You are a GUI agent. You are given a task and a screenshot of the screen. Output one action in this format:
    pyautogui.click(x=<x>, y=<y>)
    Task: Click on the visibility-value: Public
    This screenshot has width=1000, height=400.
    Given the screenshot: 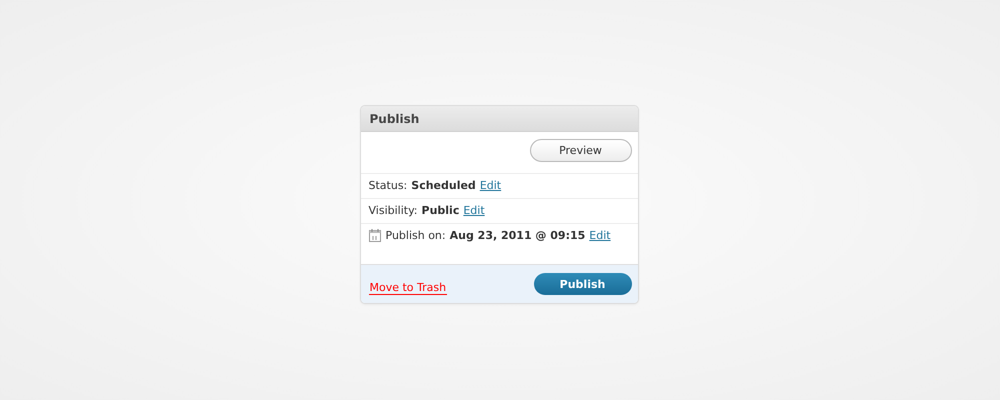 What is the action you would take?
    pyautogui.click(x=441, y=210)
    